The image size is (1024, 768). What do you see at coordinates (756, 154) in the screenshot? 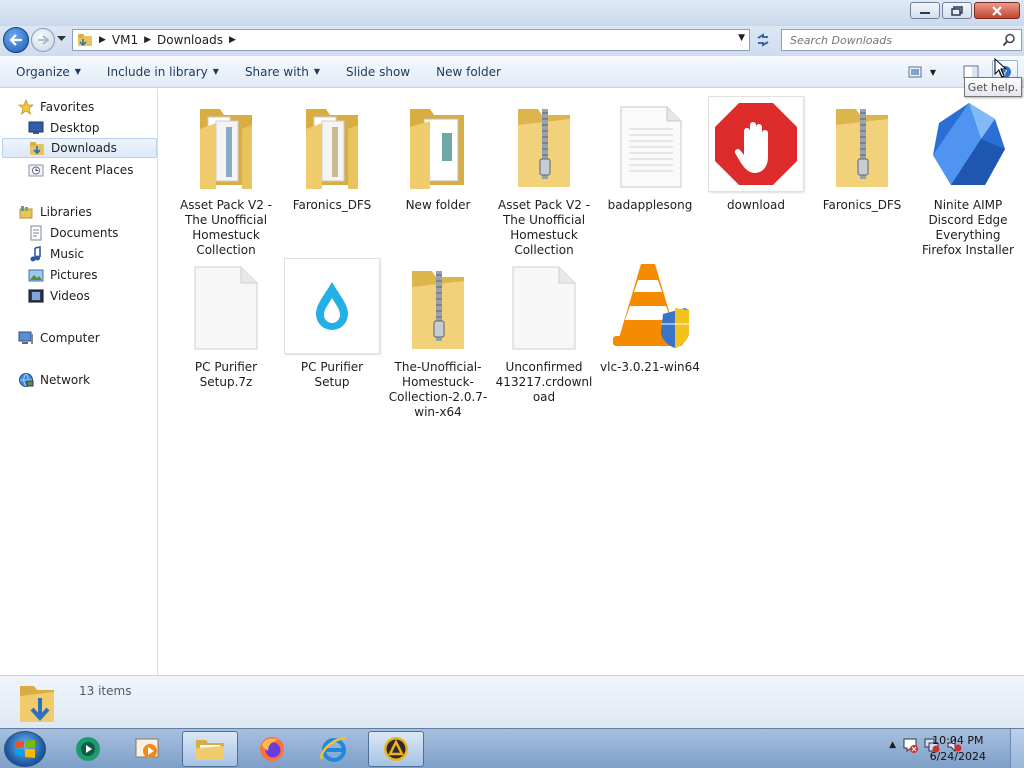
I see `file-item: download` at bounding box center [756, 154].